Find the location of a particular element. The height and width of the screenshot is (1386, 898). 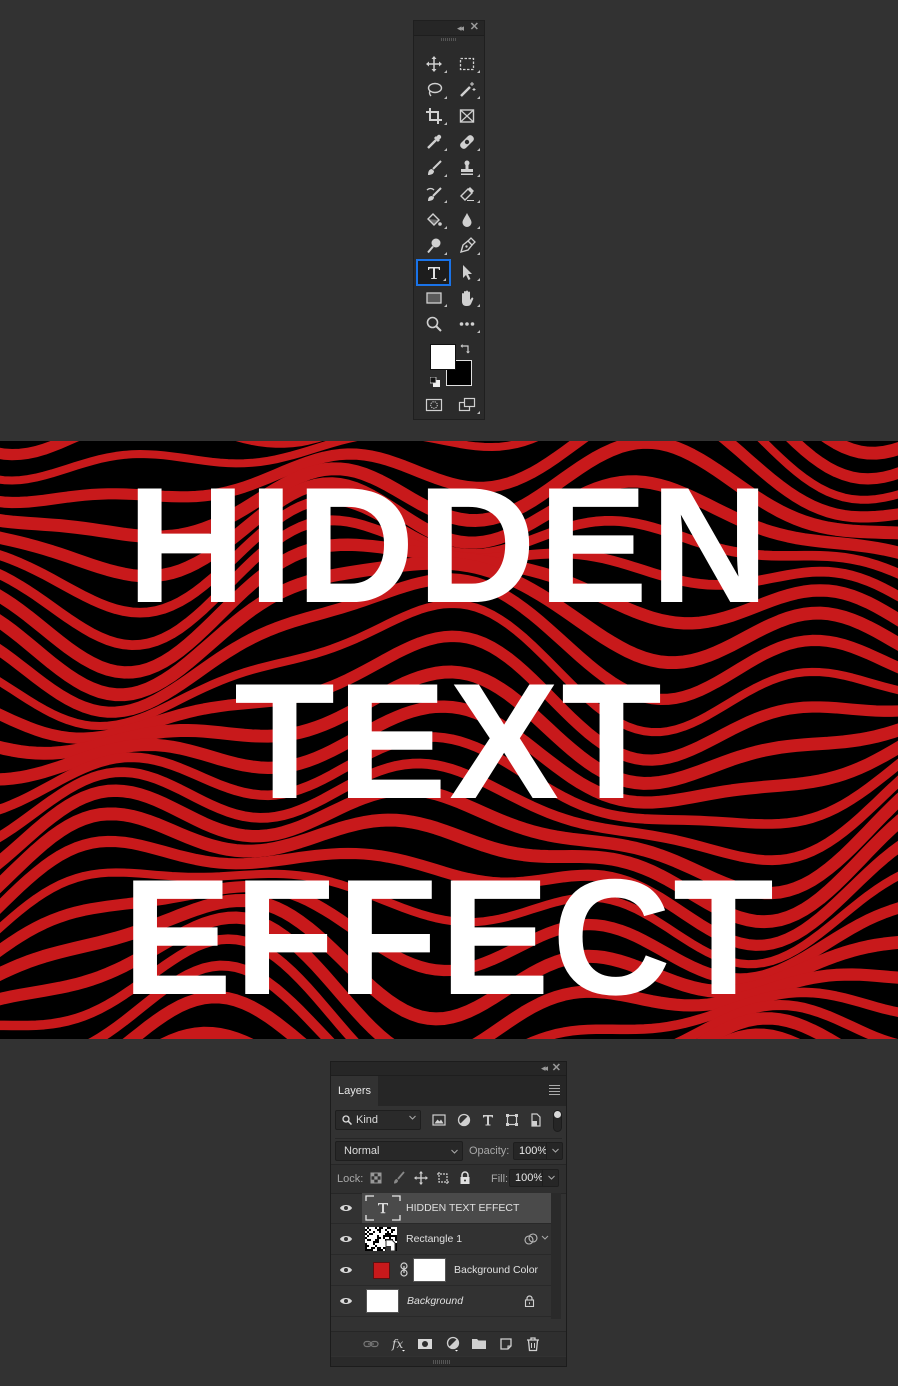

lasso-icon is located at coordinates (435, 89).